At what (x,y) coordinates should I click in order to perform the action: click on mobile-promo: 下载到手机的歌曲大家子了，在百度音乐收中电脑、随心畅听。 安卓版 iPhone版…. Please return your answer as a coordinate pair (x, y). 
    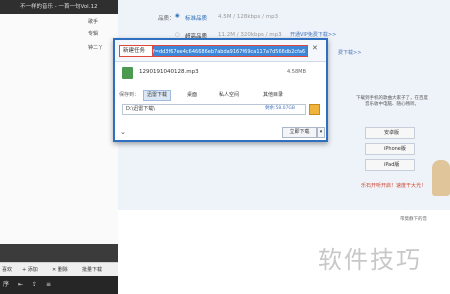
    Looking at the image, I should click on (391, 145).